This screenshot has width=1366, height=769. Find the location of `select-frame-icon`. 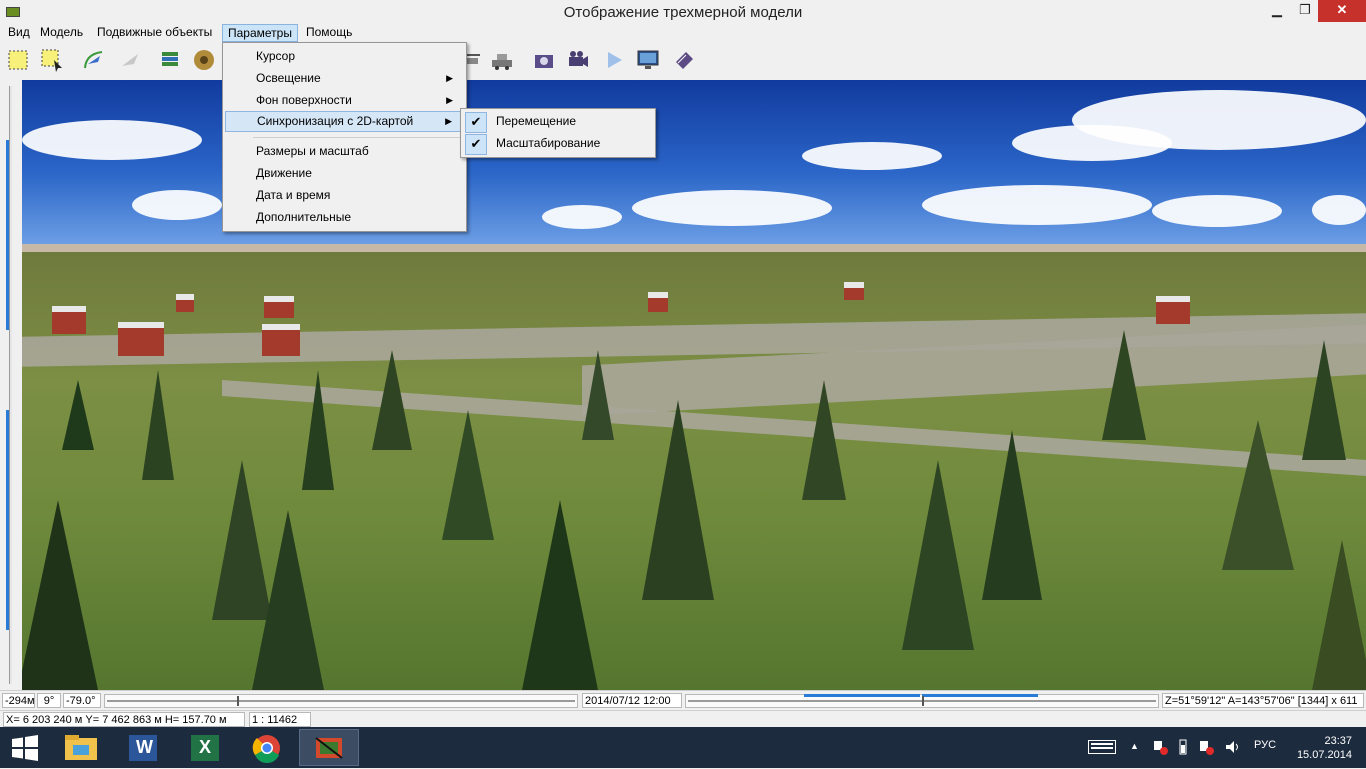

select-frame-icon is located at coordinates (18, 60).